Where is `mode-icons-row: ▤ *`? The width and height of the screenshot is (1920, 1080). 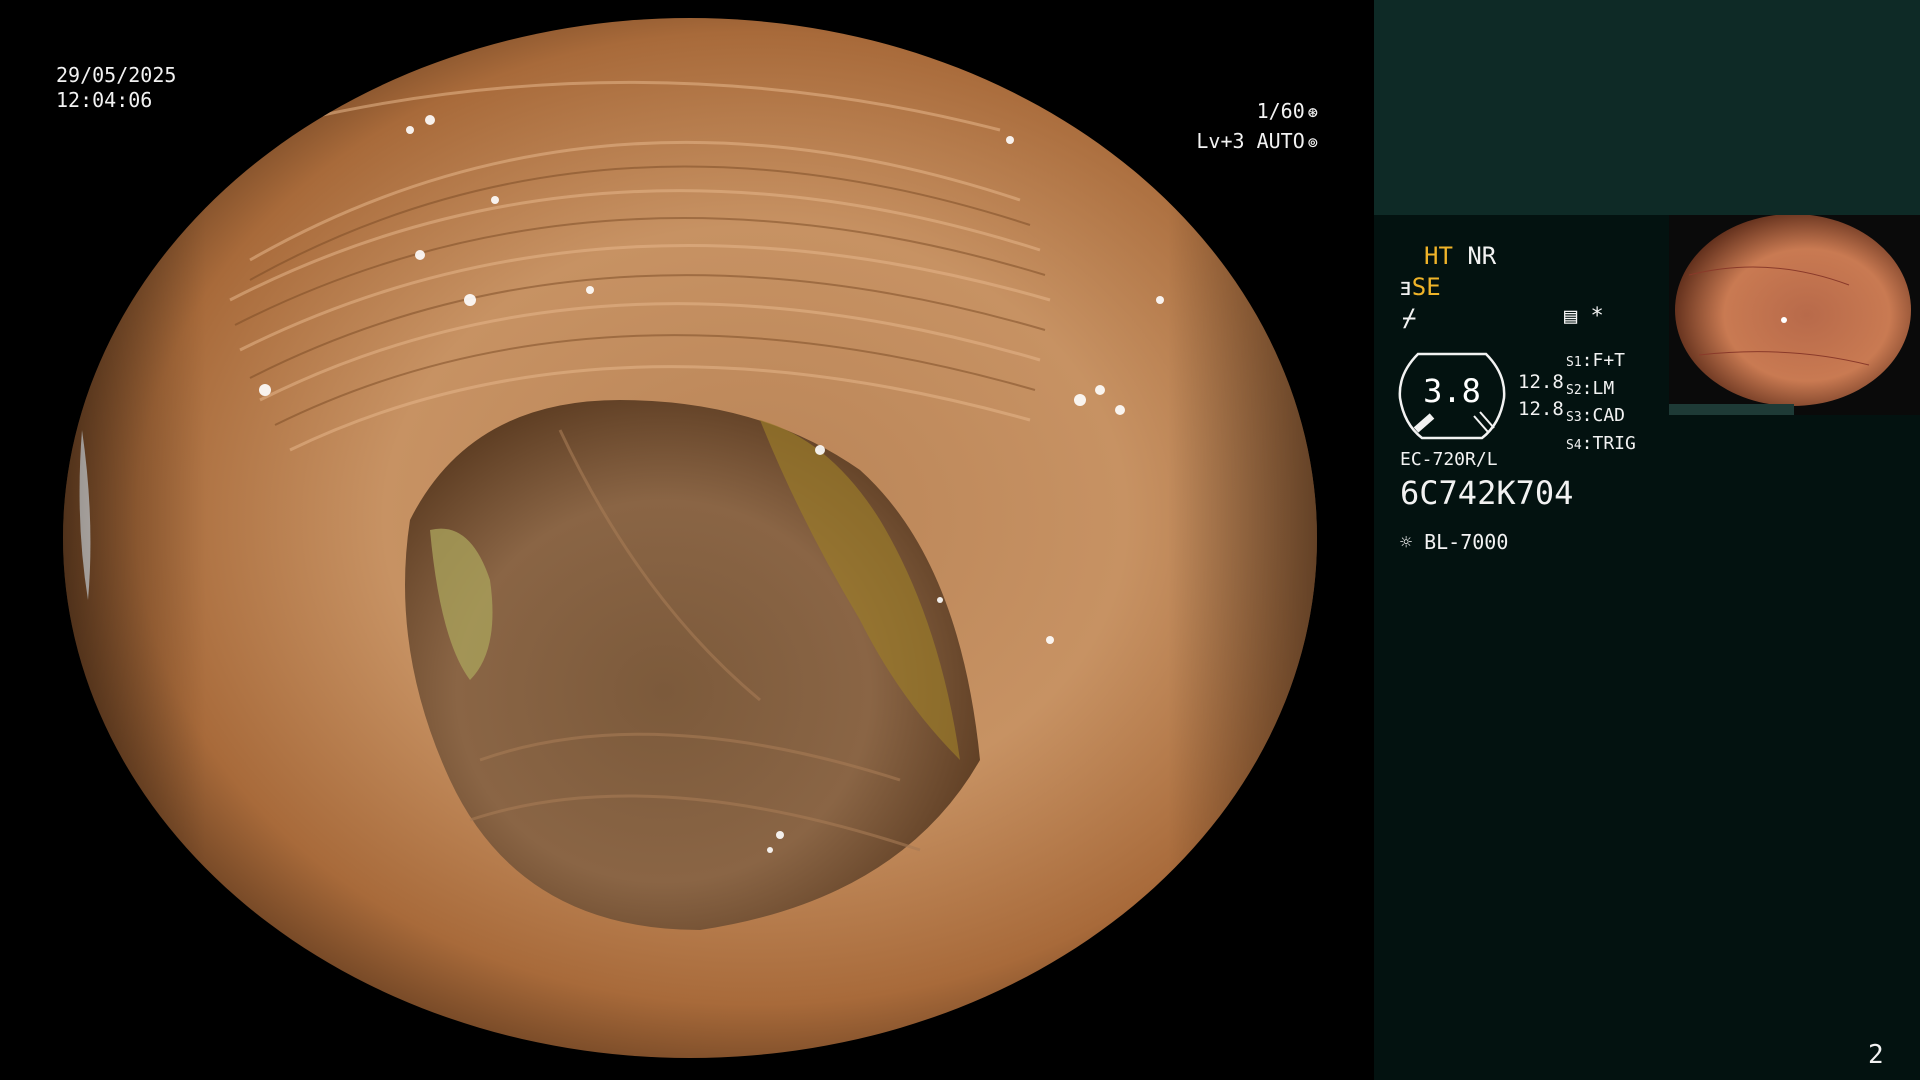
mode-icons-row: ▤ * is located at coordinates (1584, 316).